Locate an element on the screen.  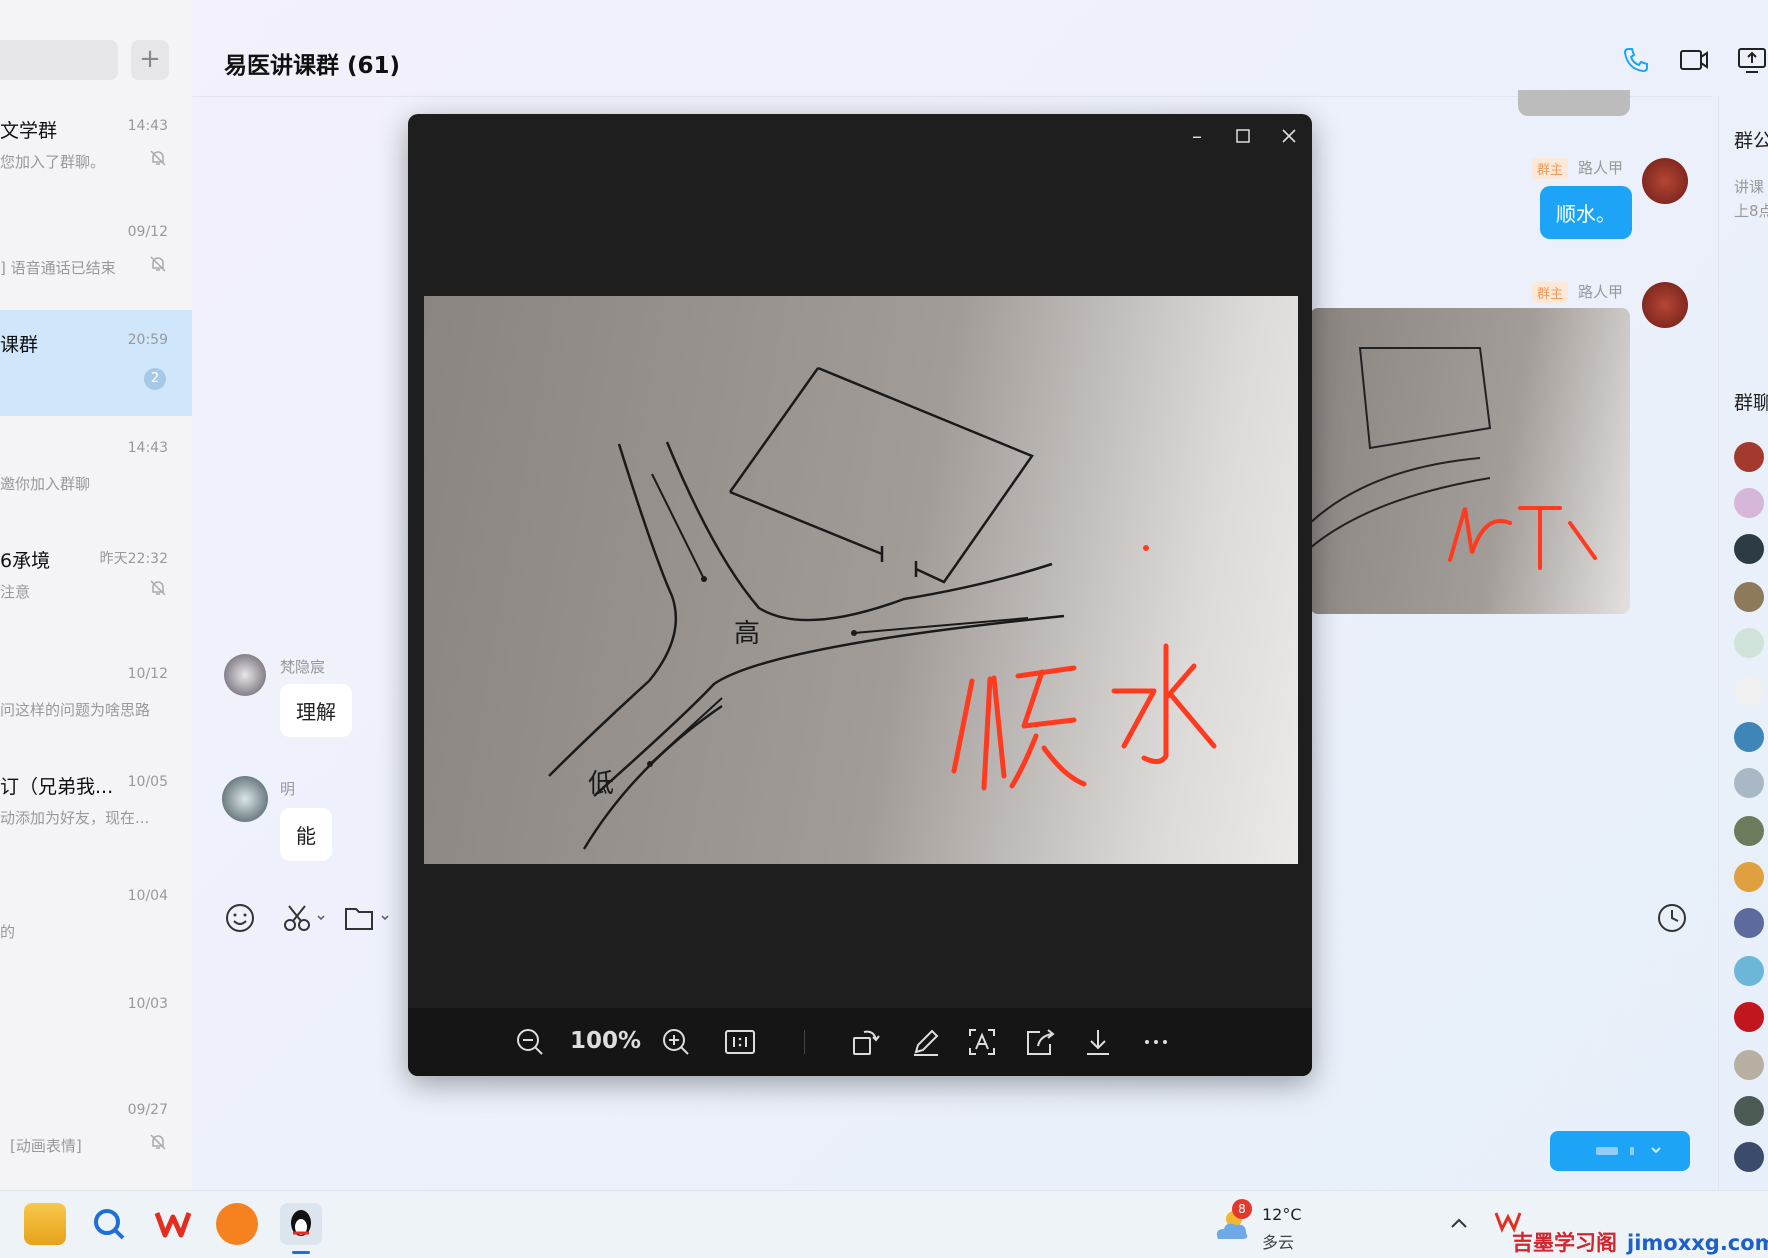
chevron-up-icon is located at coordinates (1459, 1224).